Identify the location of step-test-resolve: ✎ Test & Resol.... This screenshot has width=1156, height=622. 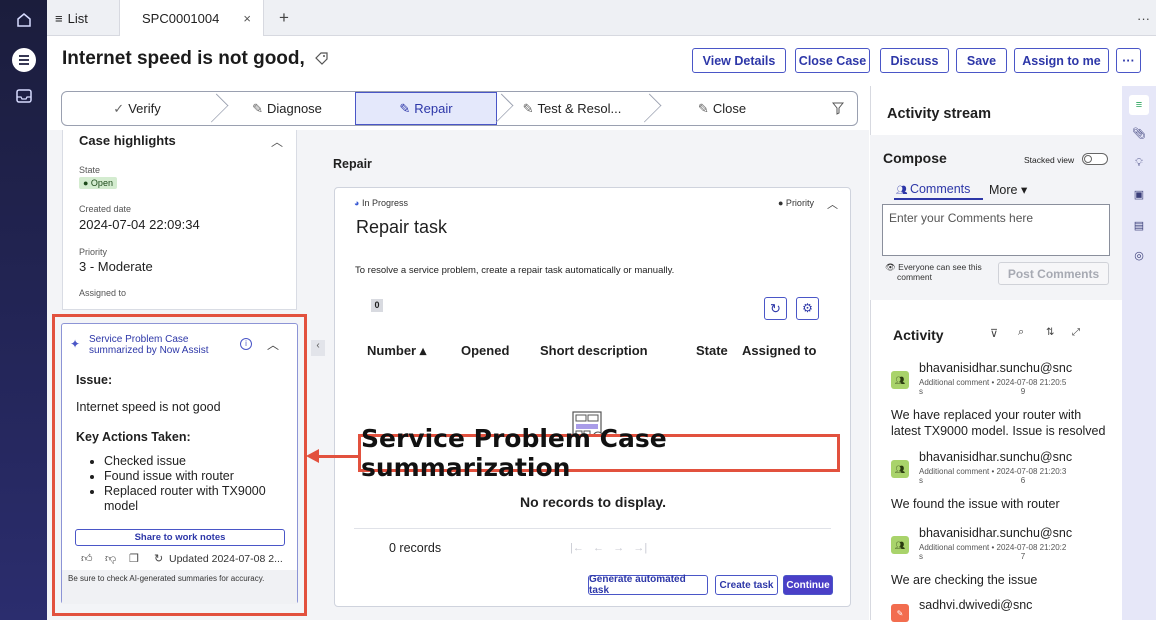
(572, 108).